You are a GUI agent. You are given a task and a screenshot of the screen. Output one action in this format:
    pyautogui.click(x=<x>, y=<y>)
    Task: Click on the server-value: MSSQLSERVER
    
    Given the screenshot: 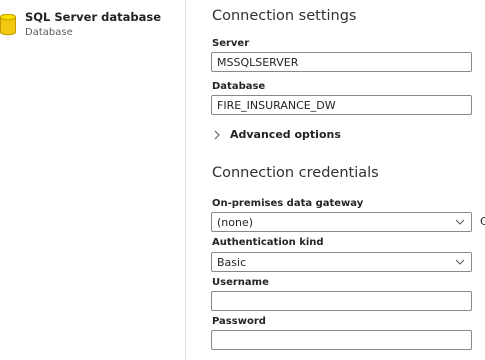 What is the action you would take?
    pyautogui.click(x=258, y=62)
    